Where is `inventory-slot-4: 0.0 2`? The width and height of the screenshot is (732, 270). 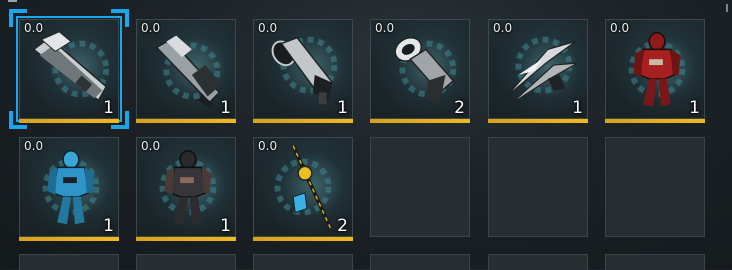 inventory-slot-4: 0.0 2 is located at coordinates (420, 71).